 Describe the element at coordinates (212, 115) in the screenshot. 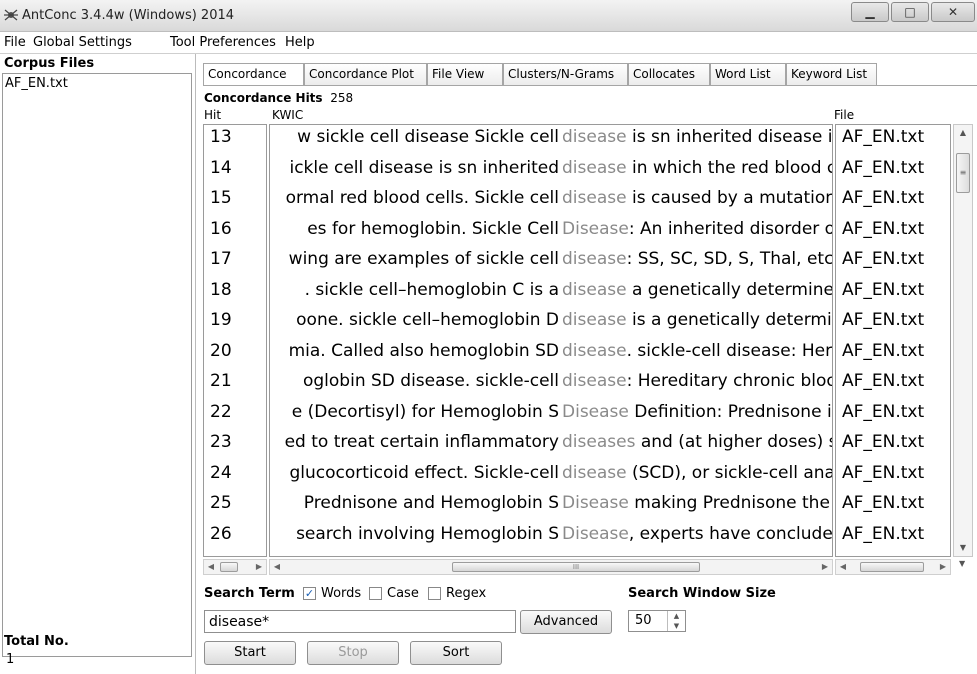

I see `column-header-hit: Hit` at that location.